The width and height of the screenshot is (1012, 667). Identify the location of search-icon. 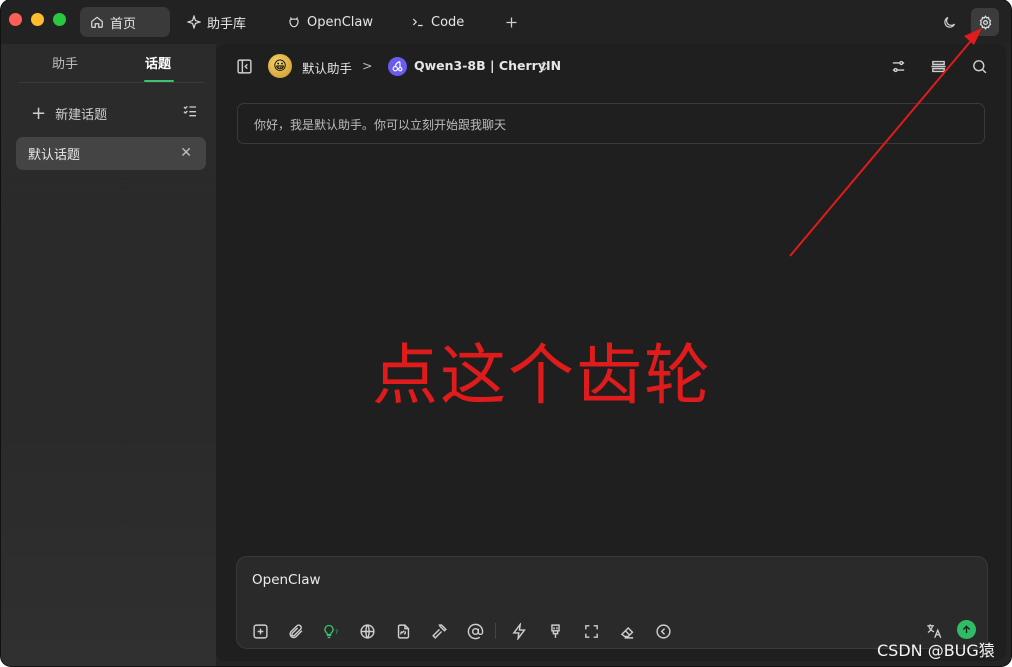
(979, 66).